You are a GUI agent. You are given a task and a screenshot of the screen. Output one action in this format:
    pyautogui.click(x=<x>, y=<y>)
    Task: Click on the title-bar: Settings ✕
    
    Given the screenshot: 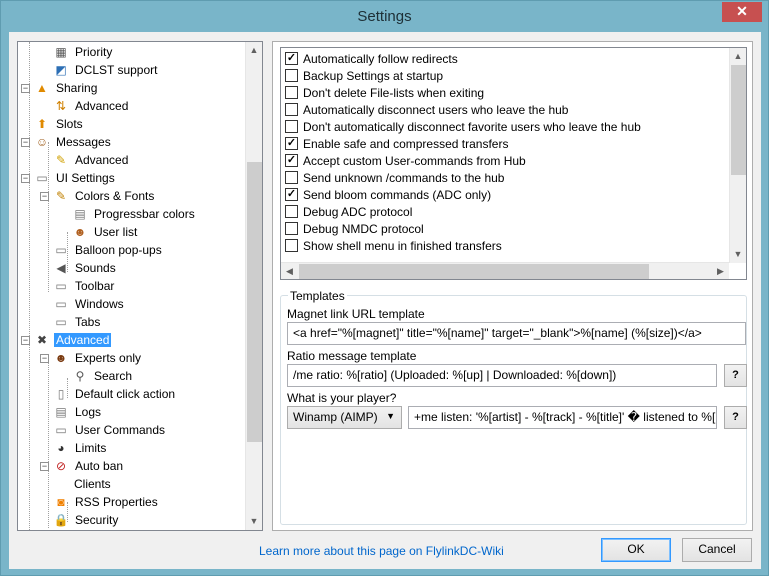 What is the action you would take?
    pyautogui.click(x=384, y=16)
    